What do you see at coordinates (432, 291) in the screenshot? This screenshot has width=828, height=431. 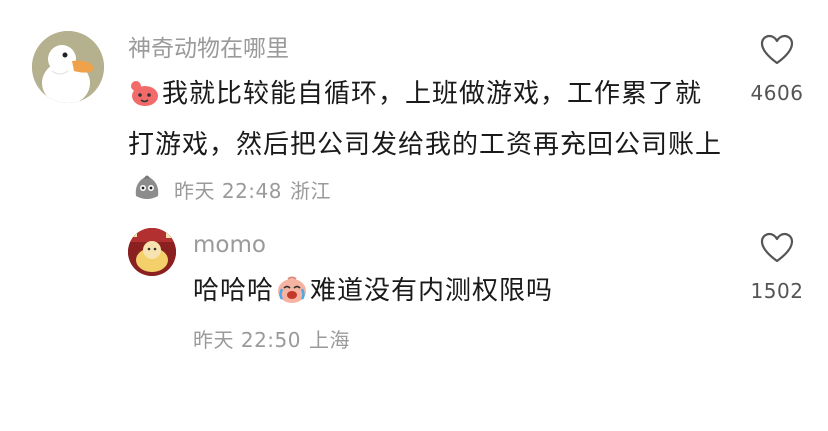 I see `reply-text-after: 难道没有内测权限吗` at bounding box center [432, 291].